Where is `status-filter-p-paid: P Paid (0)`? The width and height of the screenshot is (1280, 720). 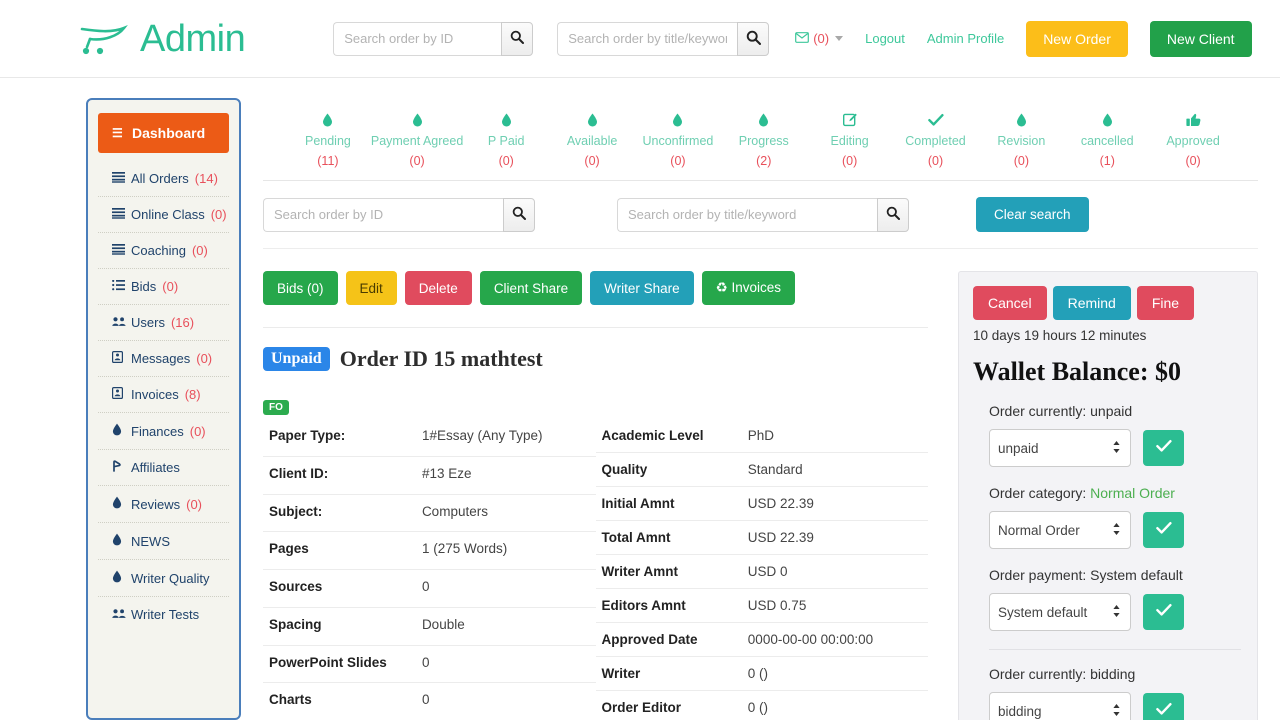
status-filter-p-paid: P Paid (0) is located at coordinates (506, 140).